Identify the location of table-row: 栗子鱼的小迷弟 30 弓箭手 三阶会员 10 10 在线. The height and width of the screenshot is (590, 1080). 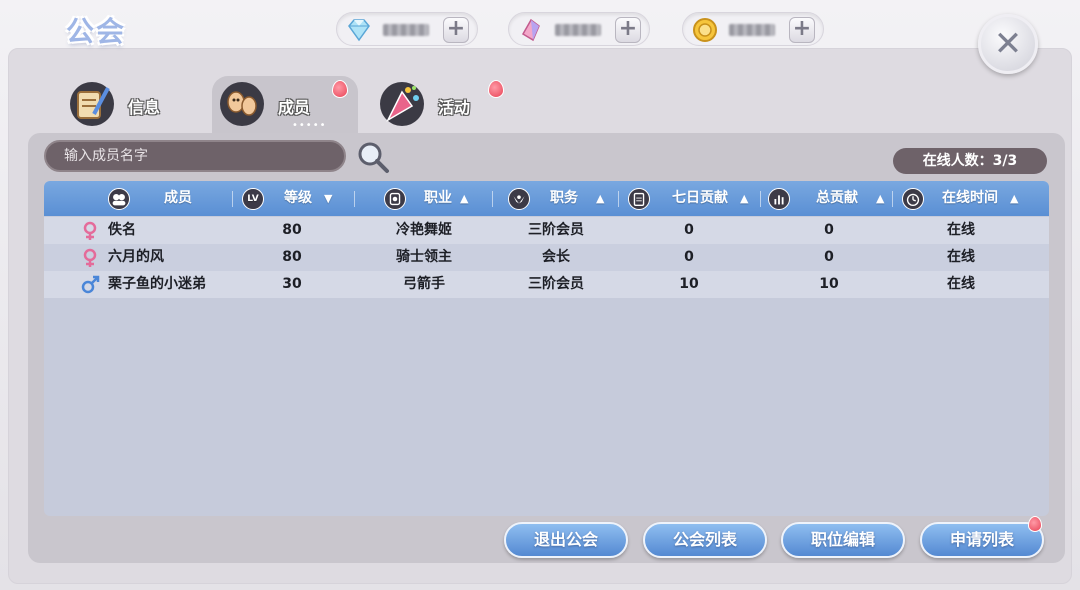
(546, 284).